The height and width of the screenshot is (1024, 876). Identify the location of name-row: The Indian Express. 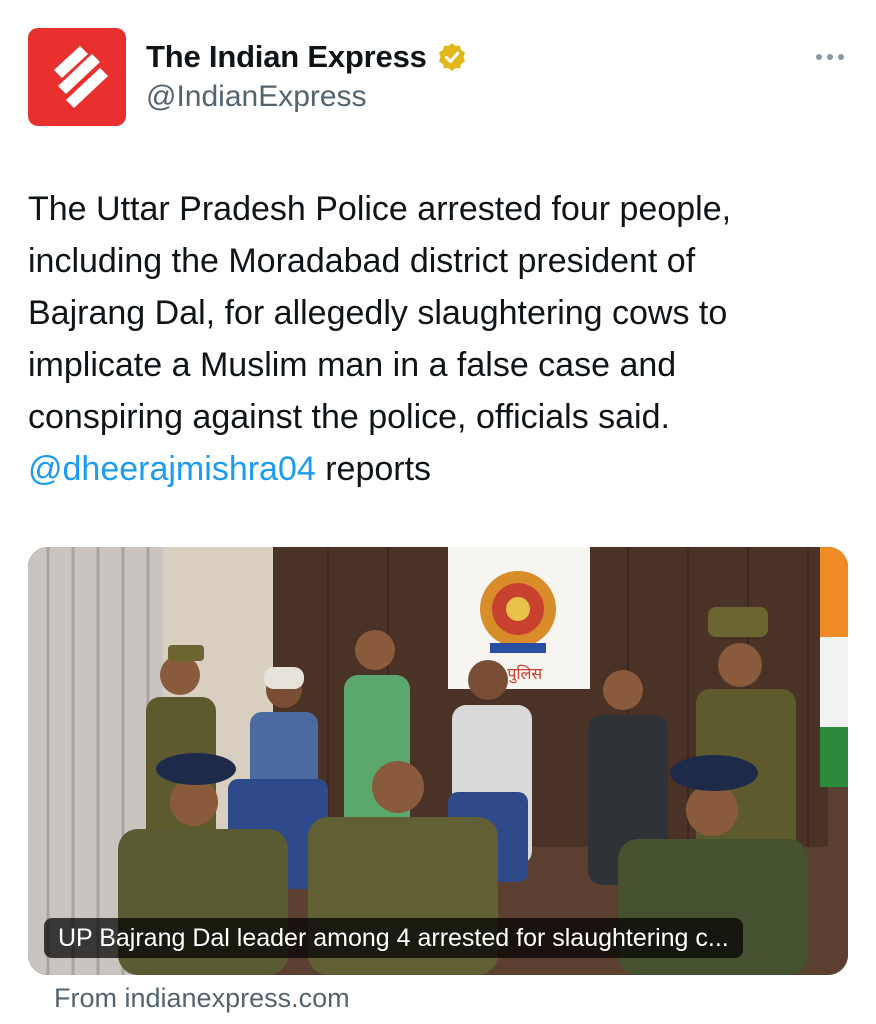
(306, 57).